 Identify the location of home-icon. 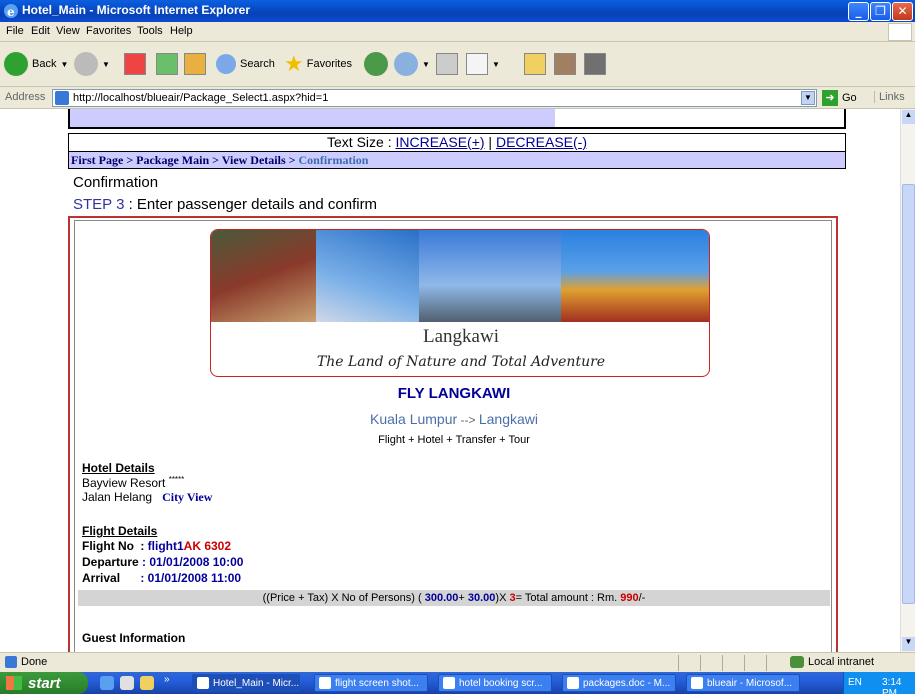
(195, 64).